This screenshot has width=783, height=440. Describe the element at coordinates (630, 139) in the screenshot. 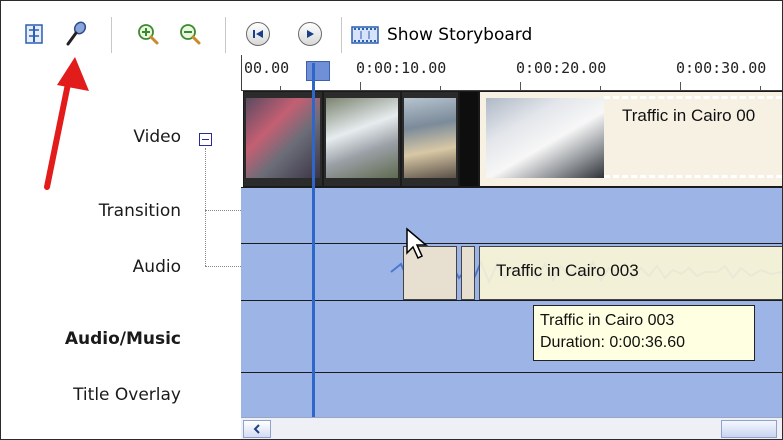

I see `video-clip: Traffic in Cairo 00` at that location.